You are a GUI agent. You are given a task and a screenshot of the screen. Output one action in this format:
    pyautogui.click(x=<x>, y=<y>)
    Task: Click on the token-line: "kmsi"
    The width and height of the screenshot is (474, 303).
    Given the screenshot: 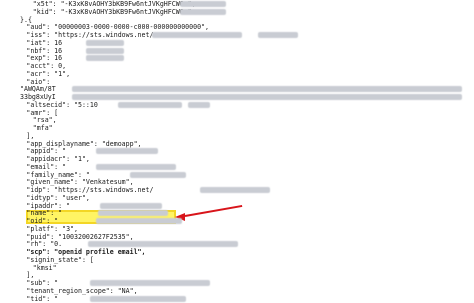 What is the action you would take?
    pyautogui.click(x=45, y=268)
    